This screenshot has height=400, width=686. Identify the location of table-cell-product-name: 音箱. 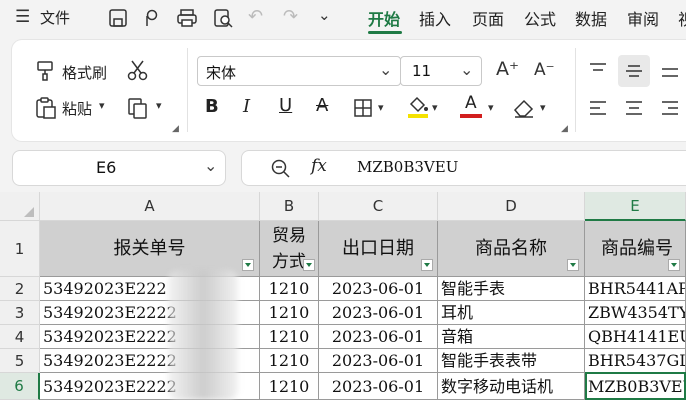
(511, 337).